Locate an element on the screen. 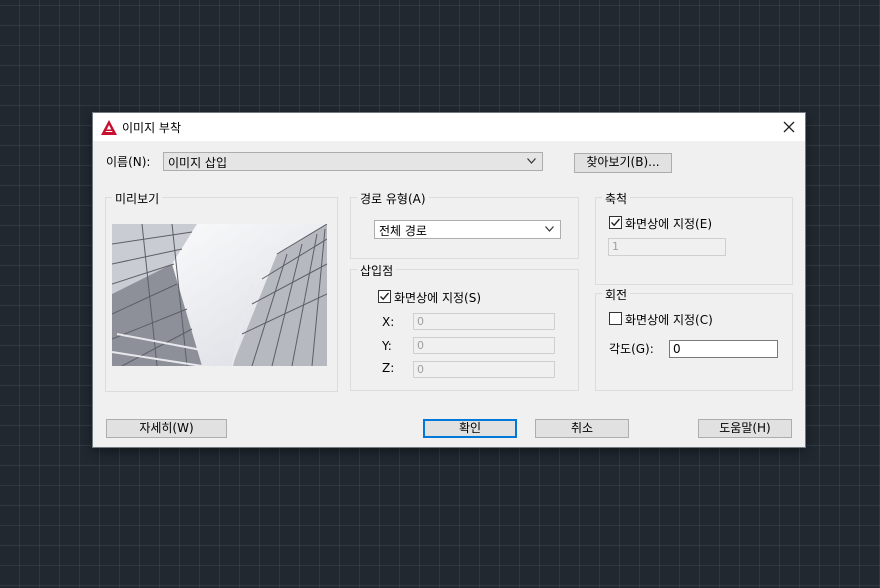 The width and height of the screenshot is (880, 588). path-type-value: 전체 경로 is located at coordinates (403, 231).